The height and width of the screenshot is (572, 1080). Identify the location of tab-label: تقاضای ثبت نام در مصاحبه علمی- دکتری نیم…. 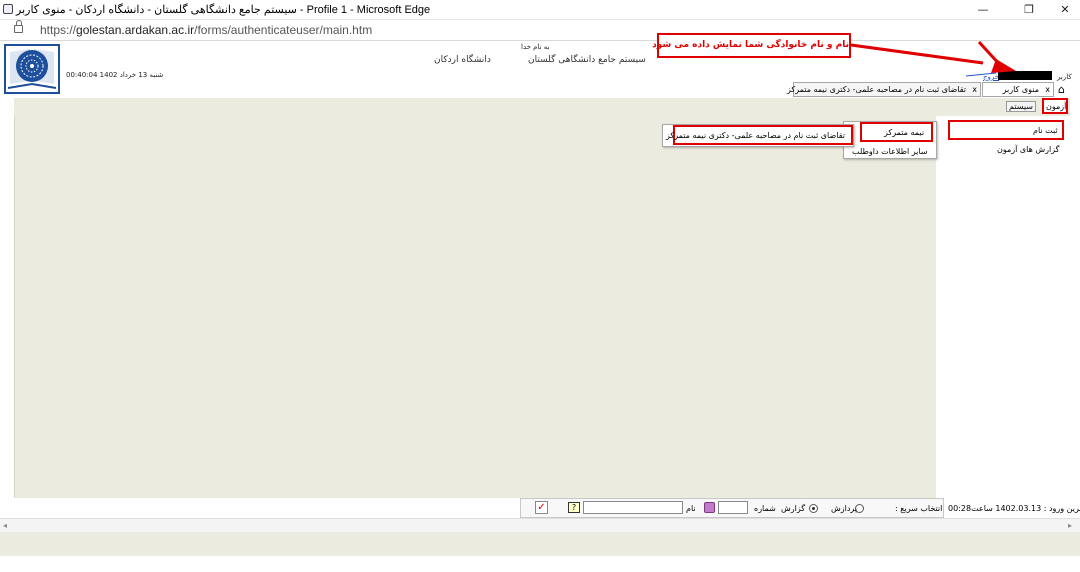
(876, 89).